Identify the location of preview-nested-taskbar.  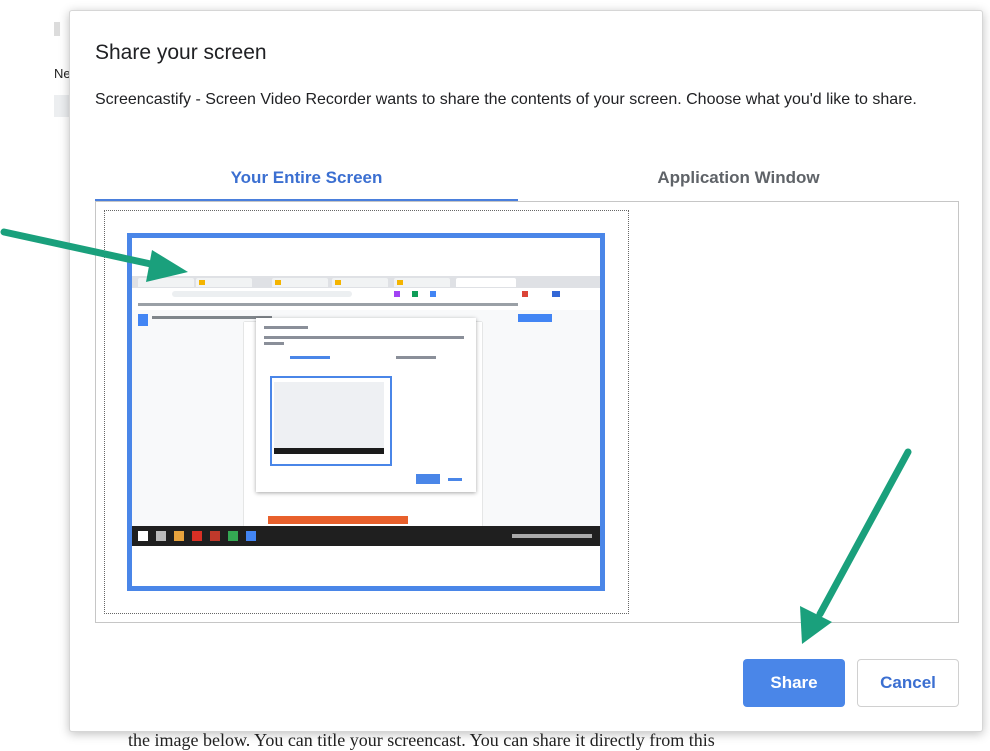
(329, 451).